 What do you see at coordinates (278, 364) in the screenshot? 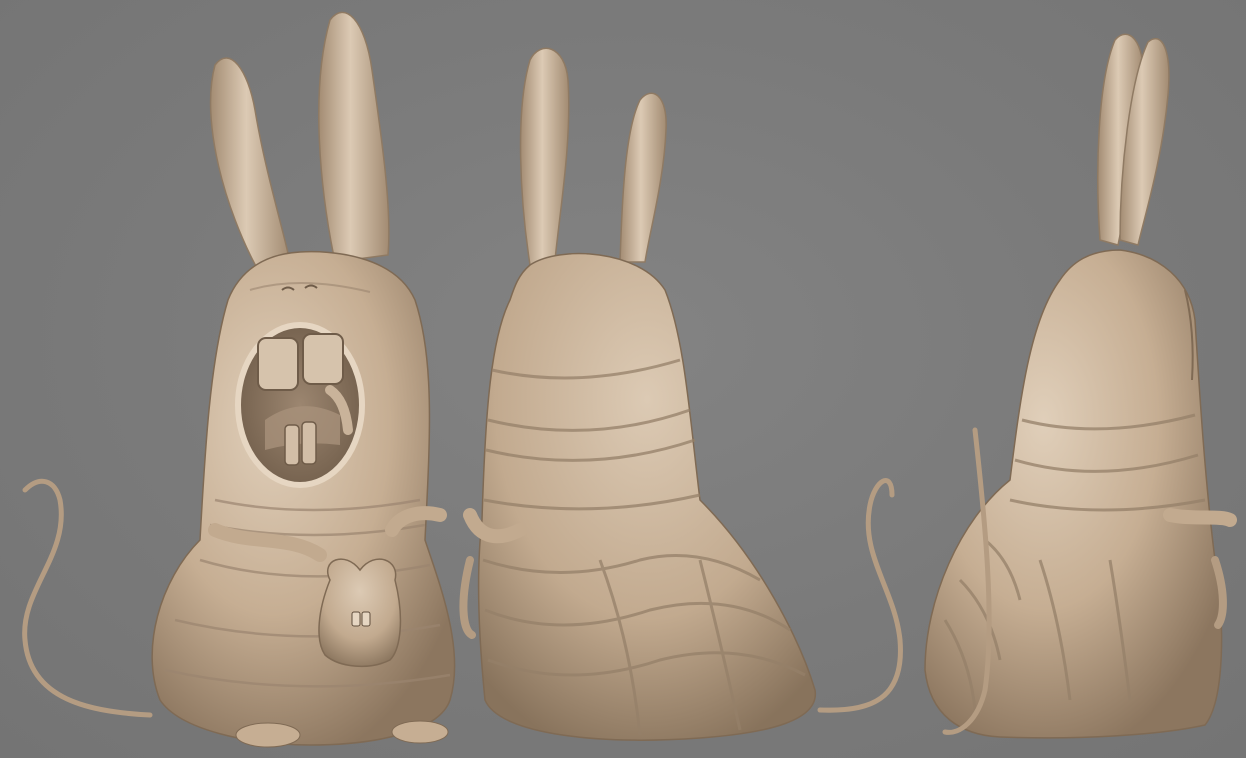
I see `front-upper-tooth-left` at bounding box center [278, 364].